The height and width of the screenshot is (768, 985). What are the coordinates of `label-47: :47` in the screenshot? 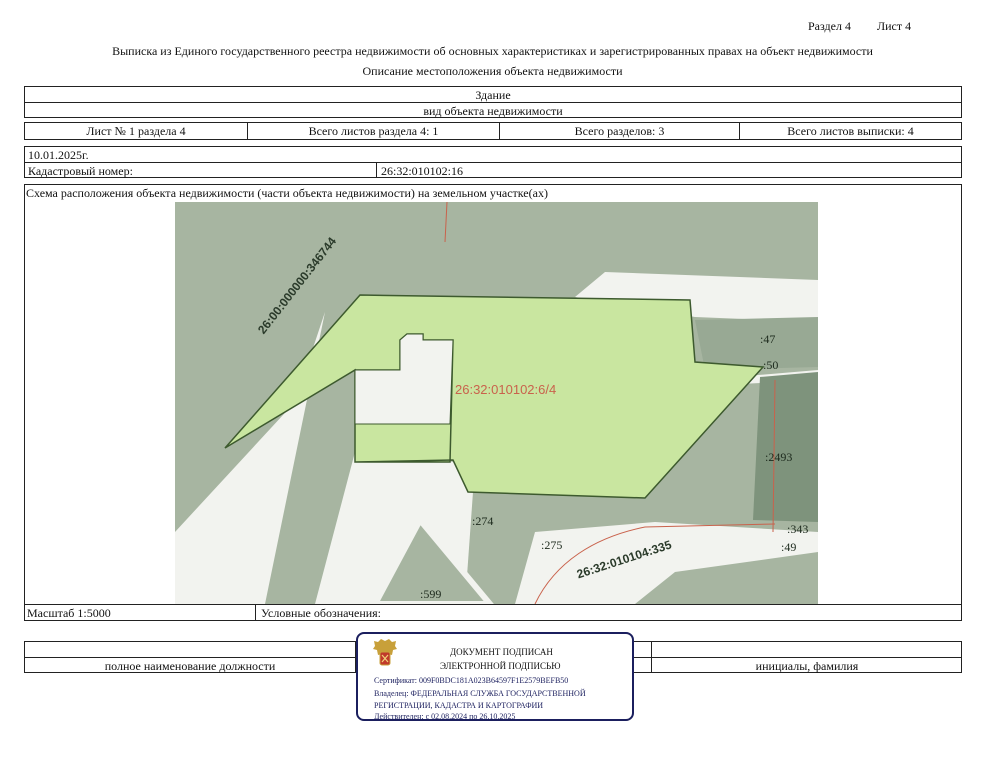 It's located at (768, 339).